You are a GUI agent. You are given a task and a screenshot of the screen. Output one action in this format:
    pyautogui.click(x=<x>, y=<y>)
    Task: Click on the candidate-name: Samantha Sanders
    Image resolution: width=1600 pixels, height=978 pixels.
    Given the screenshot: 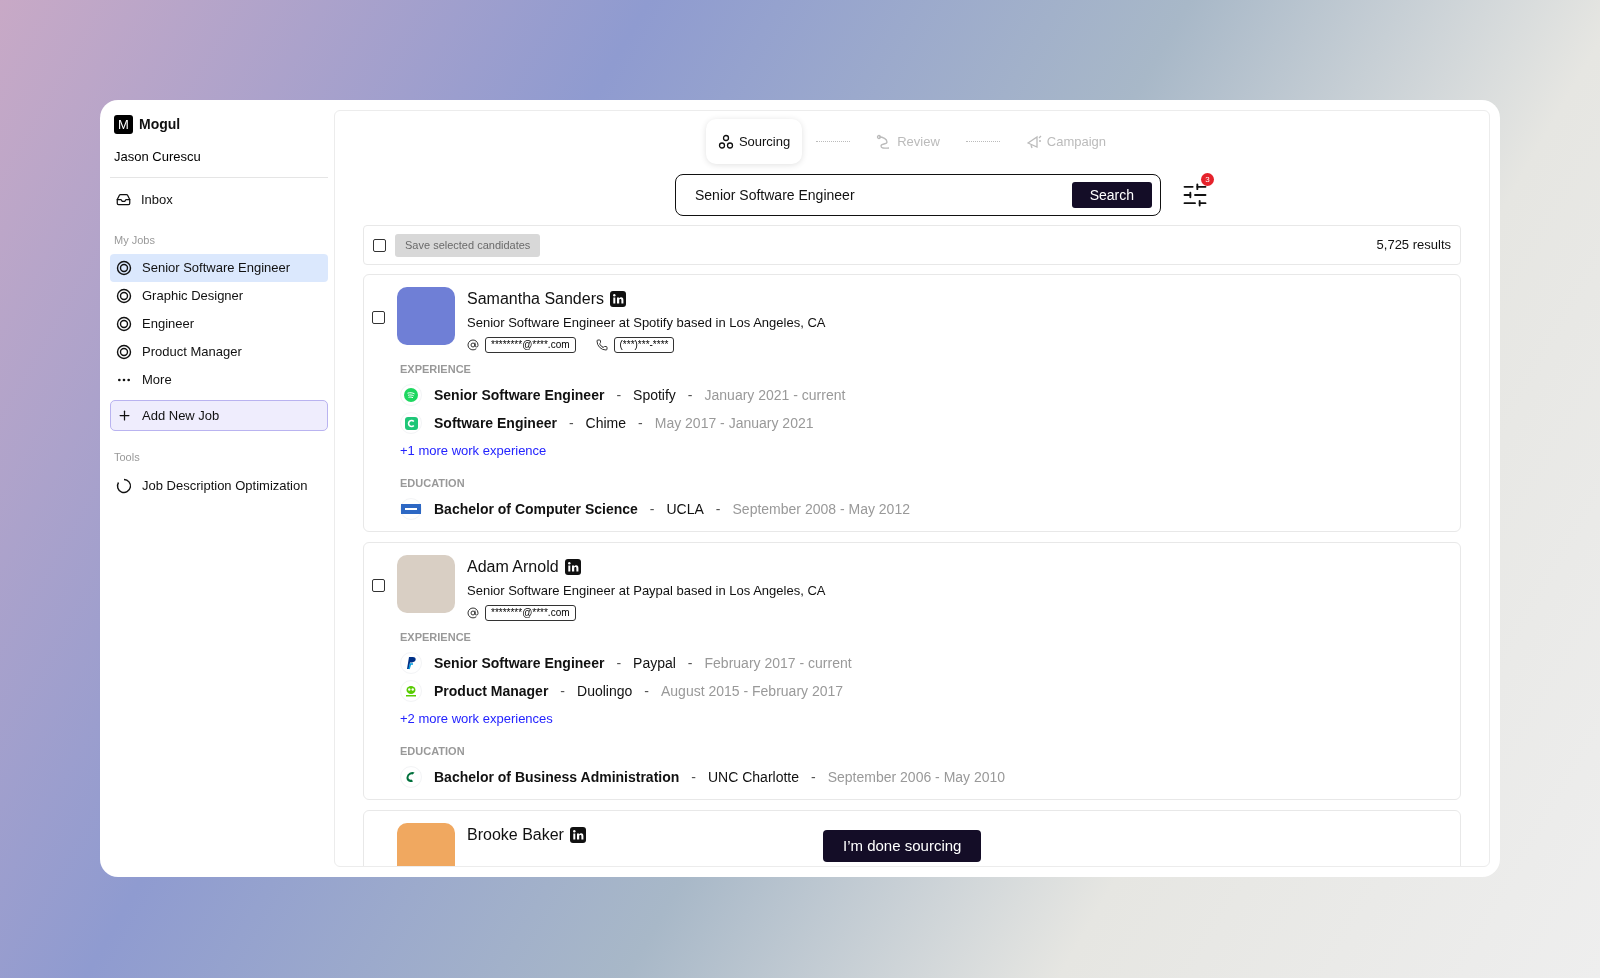 What is the action you would take?
    pyautogui.click(x=535, y=299)
    